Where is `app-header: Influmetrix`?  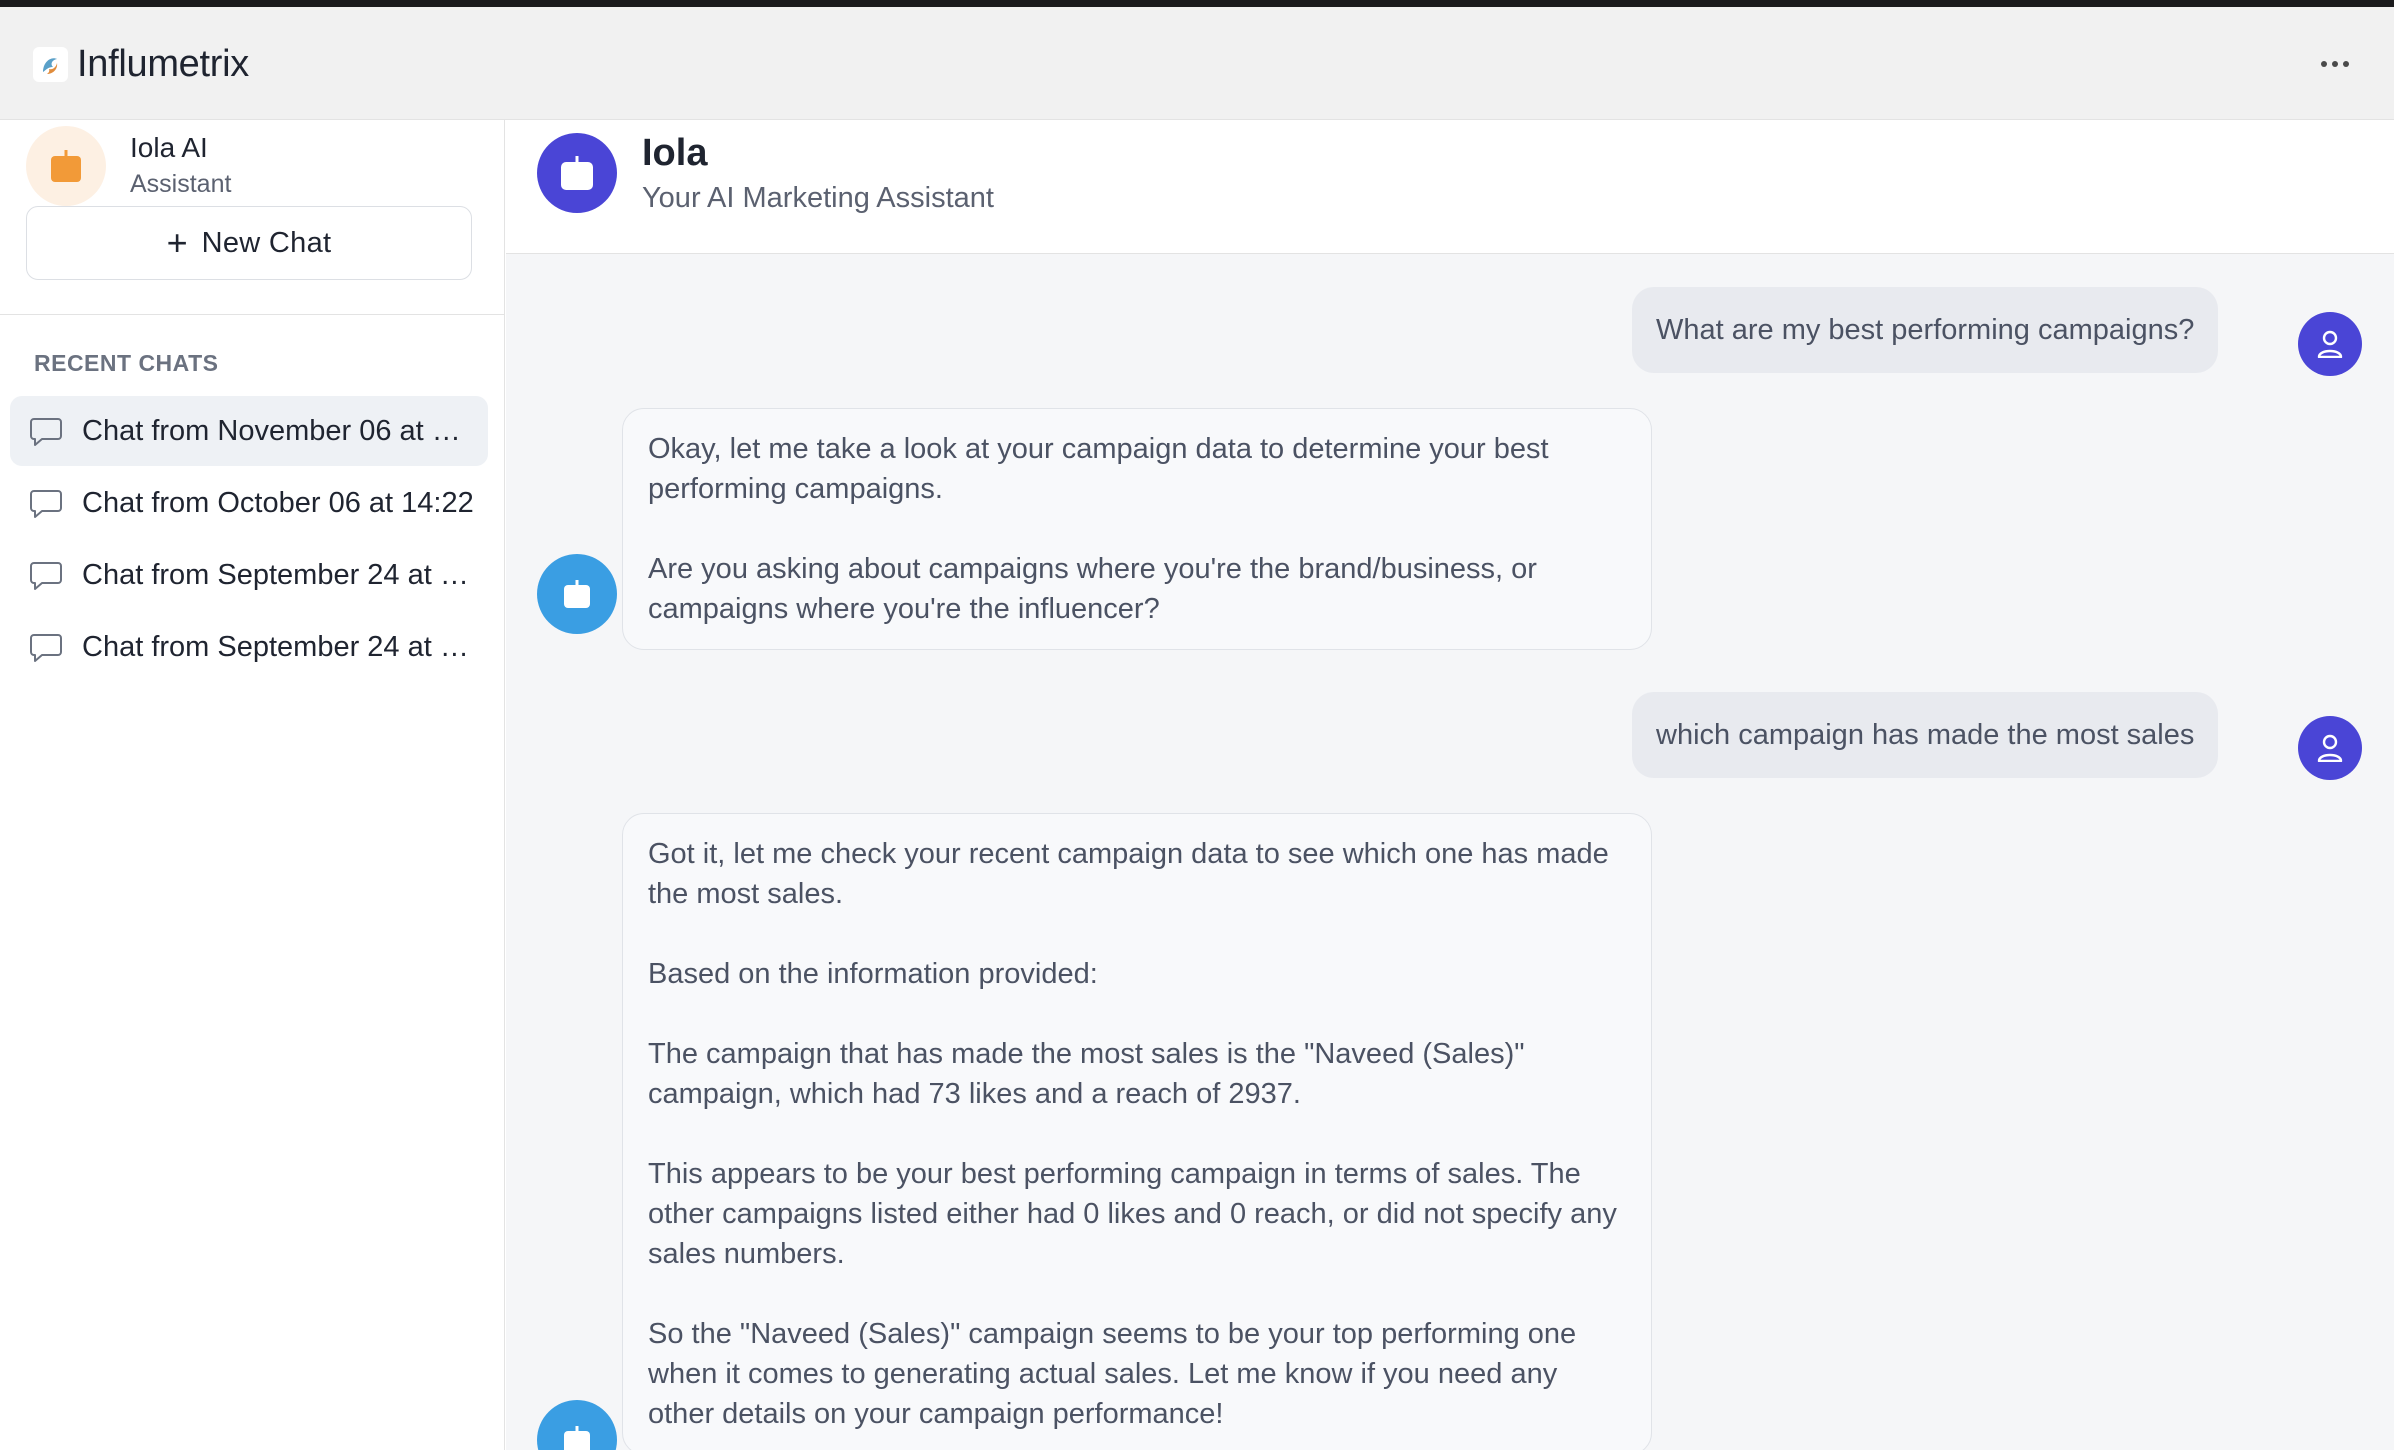
app-header: Influmetrix is located at coordinates (1197, 63).